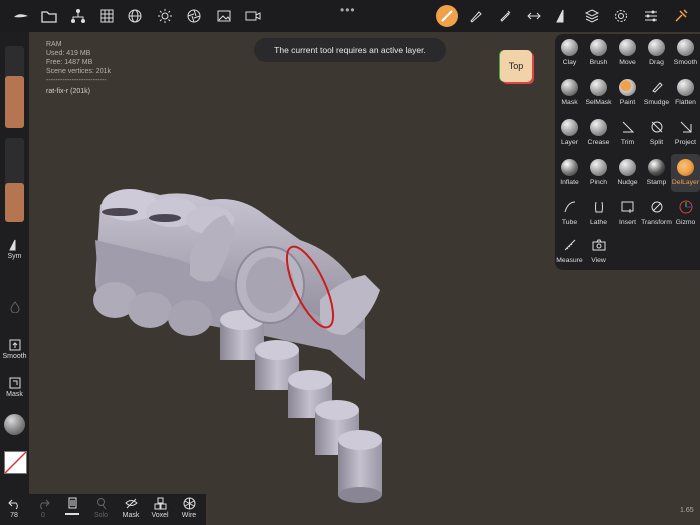 The image size is (700, 525). What do you see at coordinates (651, 16) in the screenshot?
I see `sliders-icon` at bounding box center [651, 16].